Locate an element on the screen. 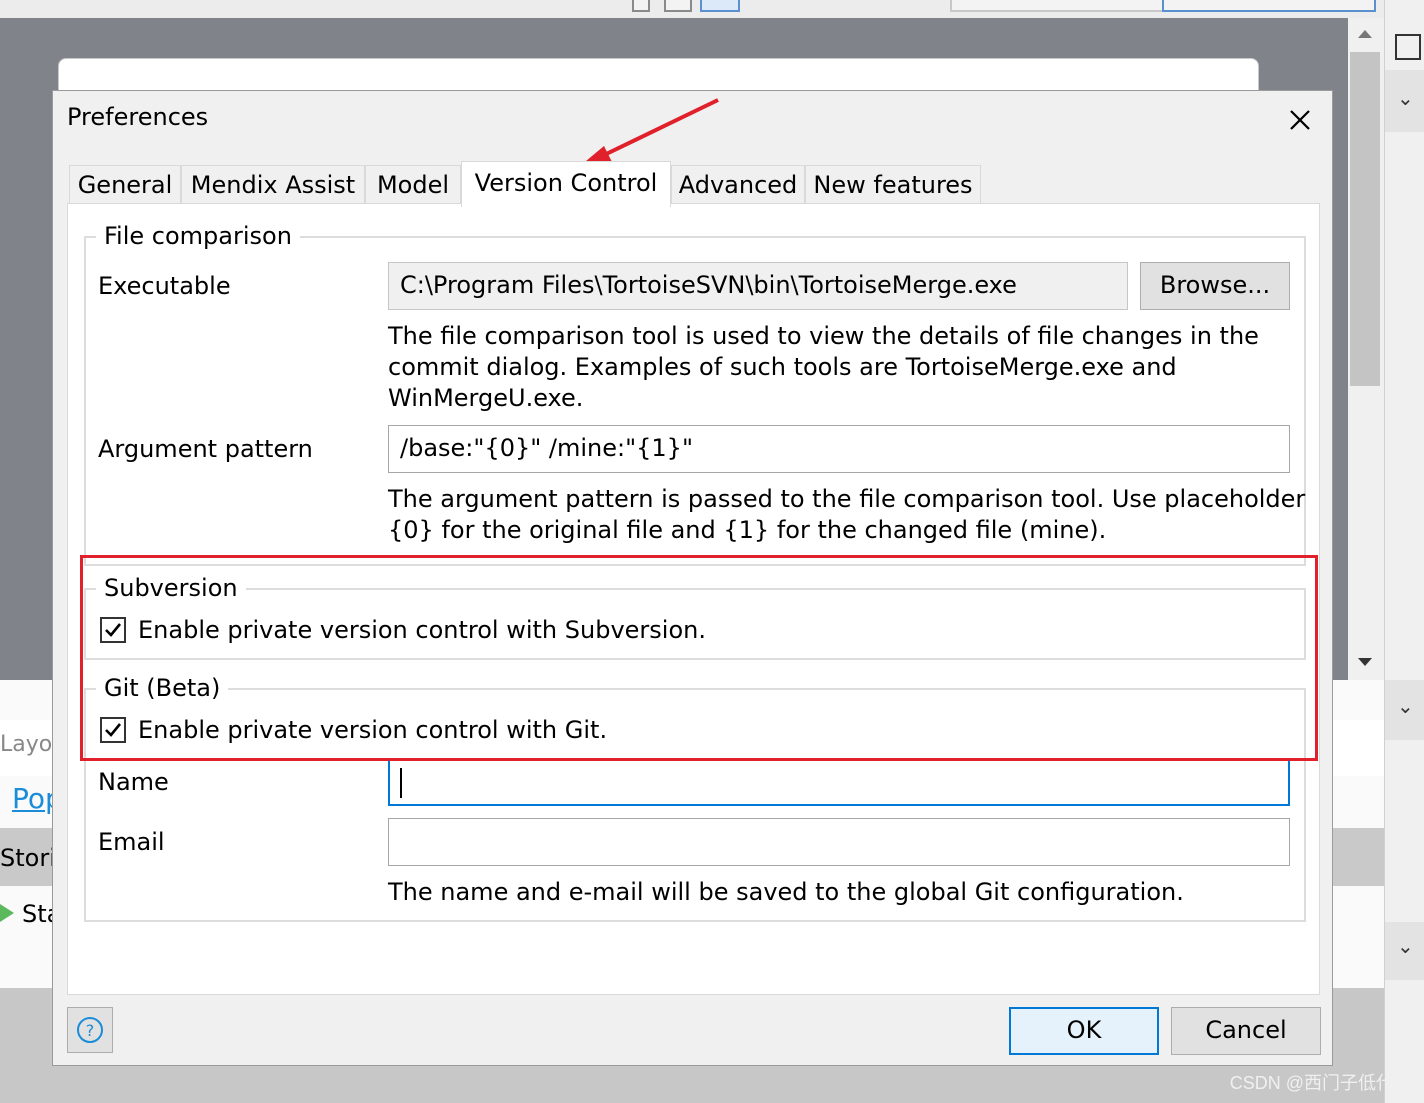 The image size is (1424, 1103). help-button: ? is located at coordinates (90, 1030).